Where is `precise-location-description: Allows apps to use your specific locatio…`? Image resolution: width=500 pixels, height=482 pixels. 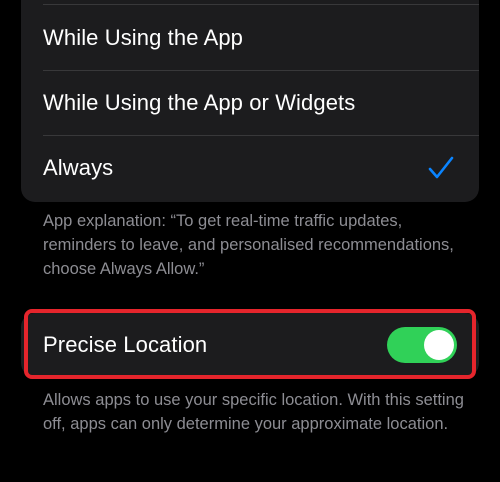
precise-location-description: Allows apps to use your specific locatio… is located at coordinates (253, 412).